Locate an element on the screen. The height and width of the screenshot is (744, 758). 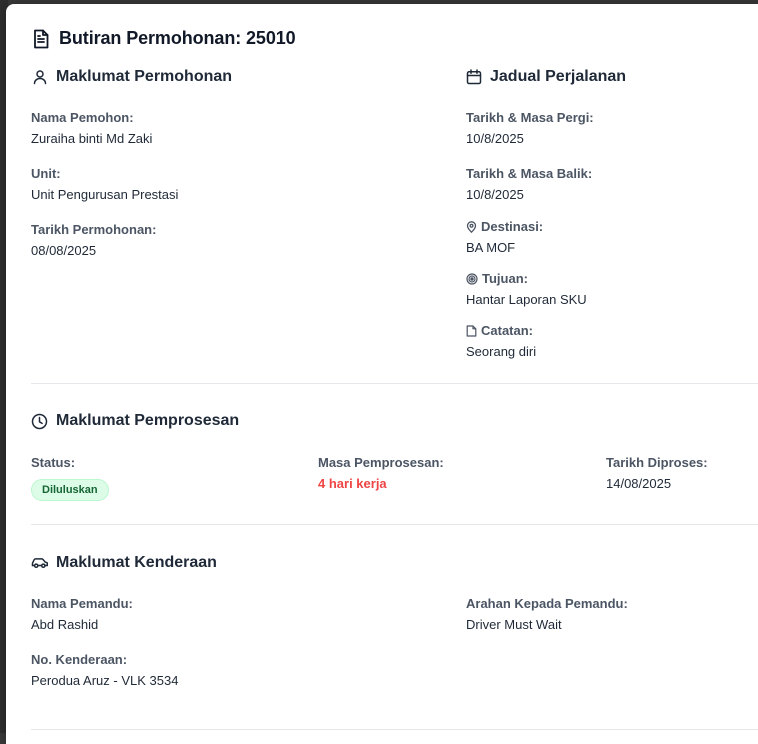
section-title: Maklumat Permohonan is located at coordinates (144, 76).